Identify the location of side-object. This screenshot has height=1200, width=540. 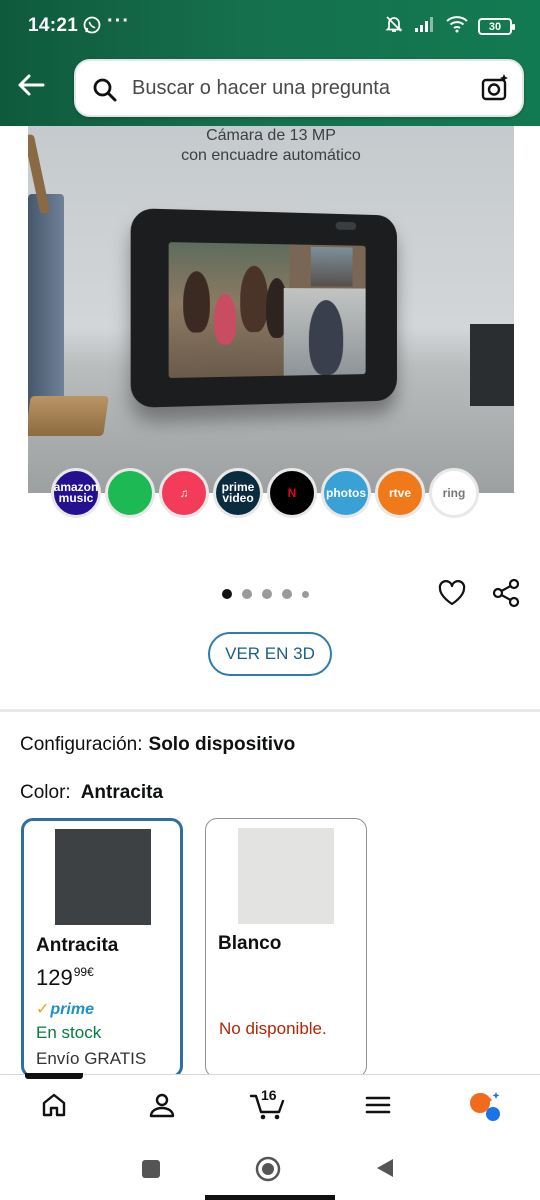
(492, 365).